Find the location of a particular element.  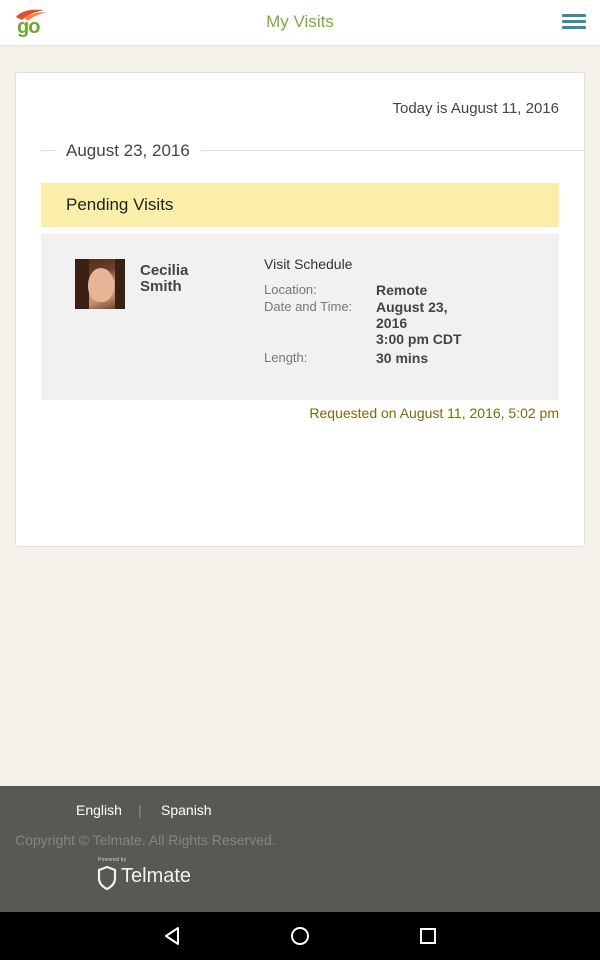

home-circle-icon is located at coordinates (300, 936).